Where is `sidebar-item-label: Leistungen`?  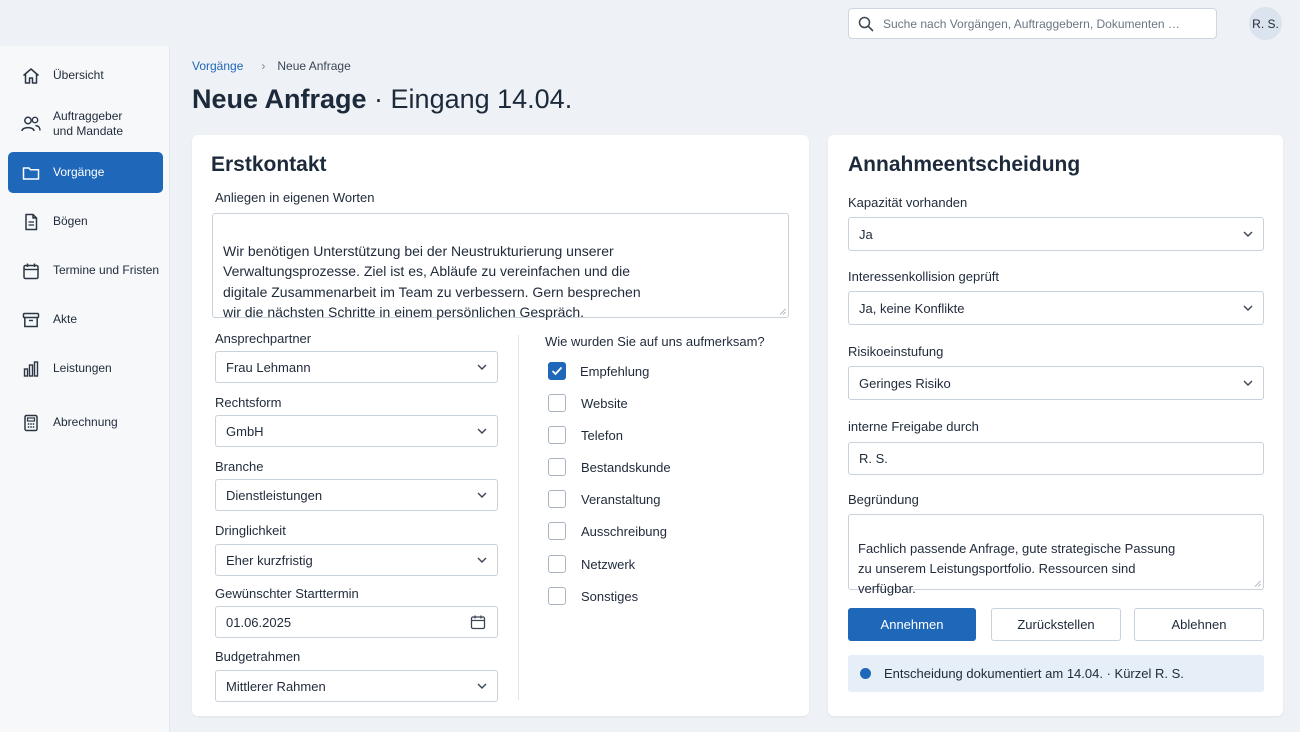 sidebar-item-label: Leistungen is located at coordinates (82, 368).